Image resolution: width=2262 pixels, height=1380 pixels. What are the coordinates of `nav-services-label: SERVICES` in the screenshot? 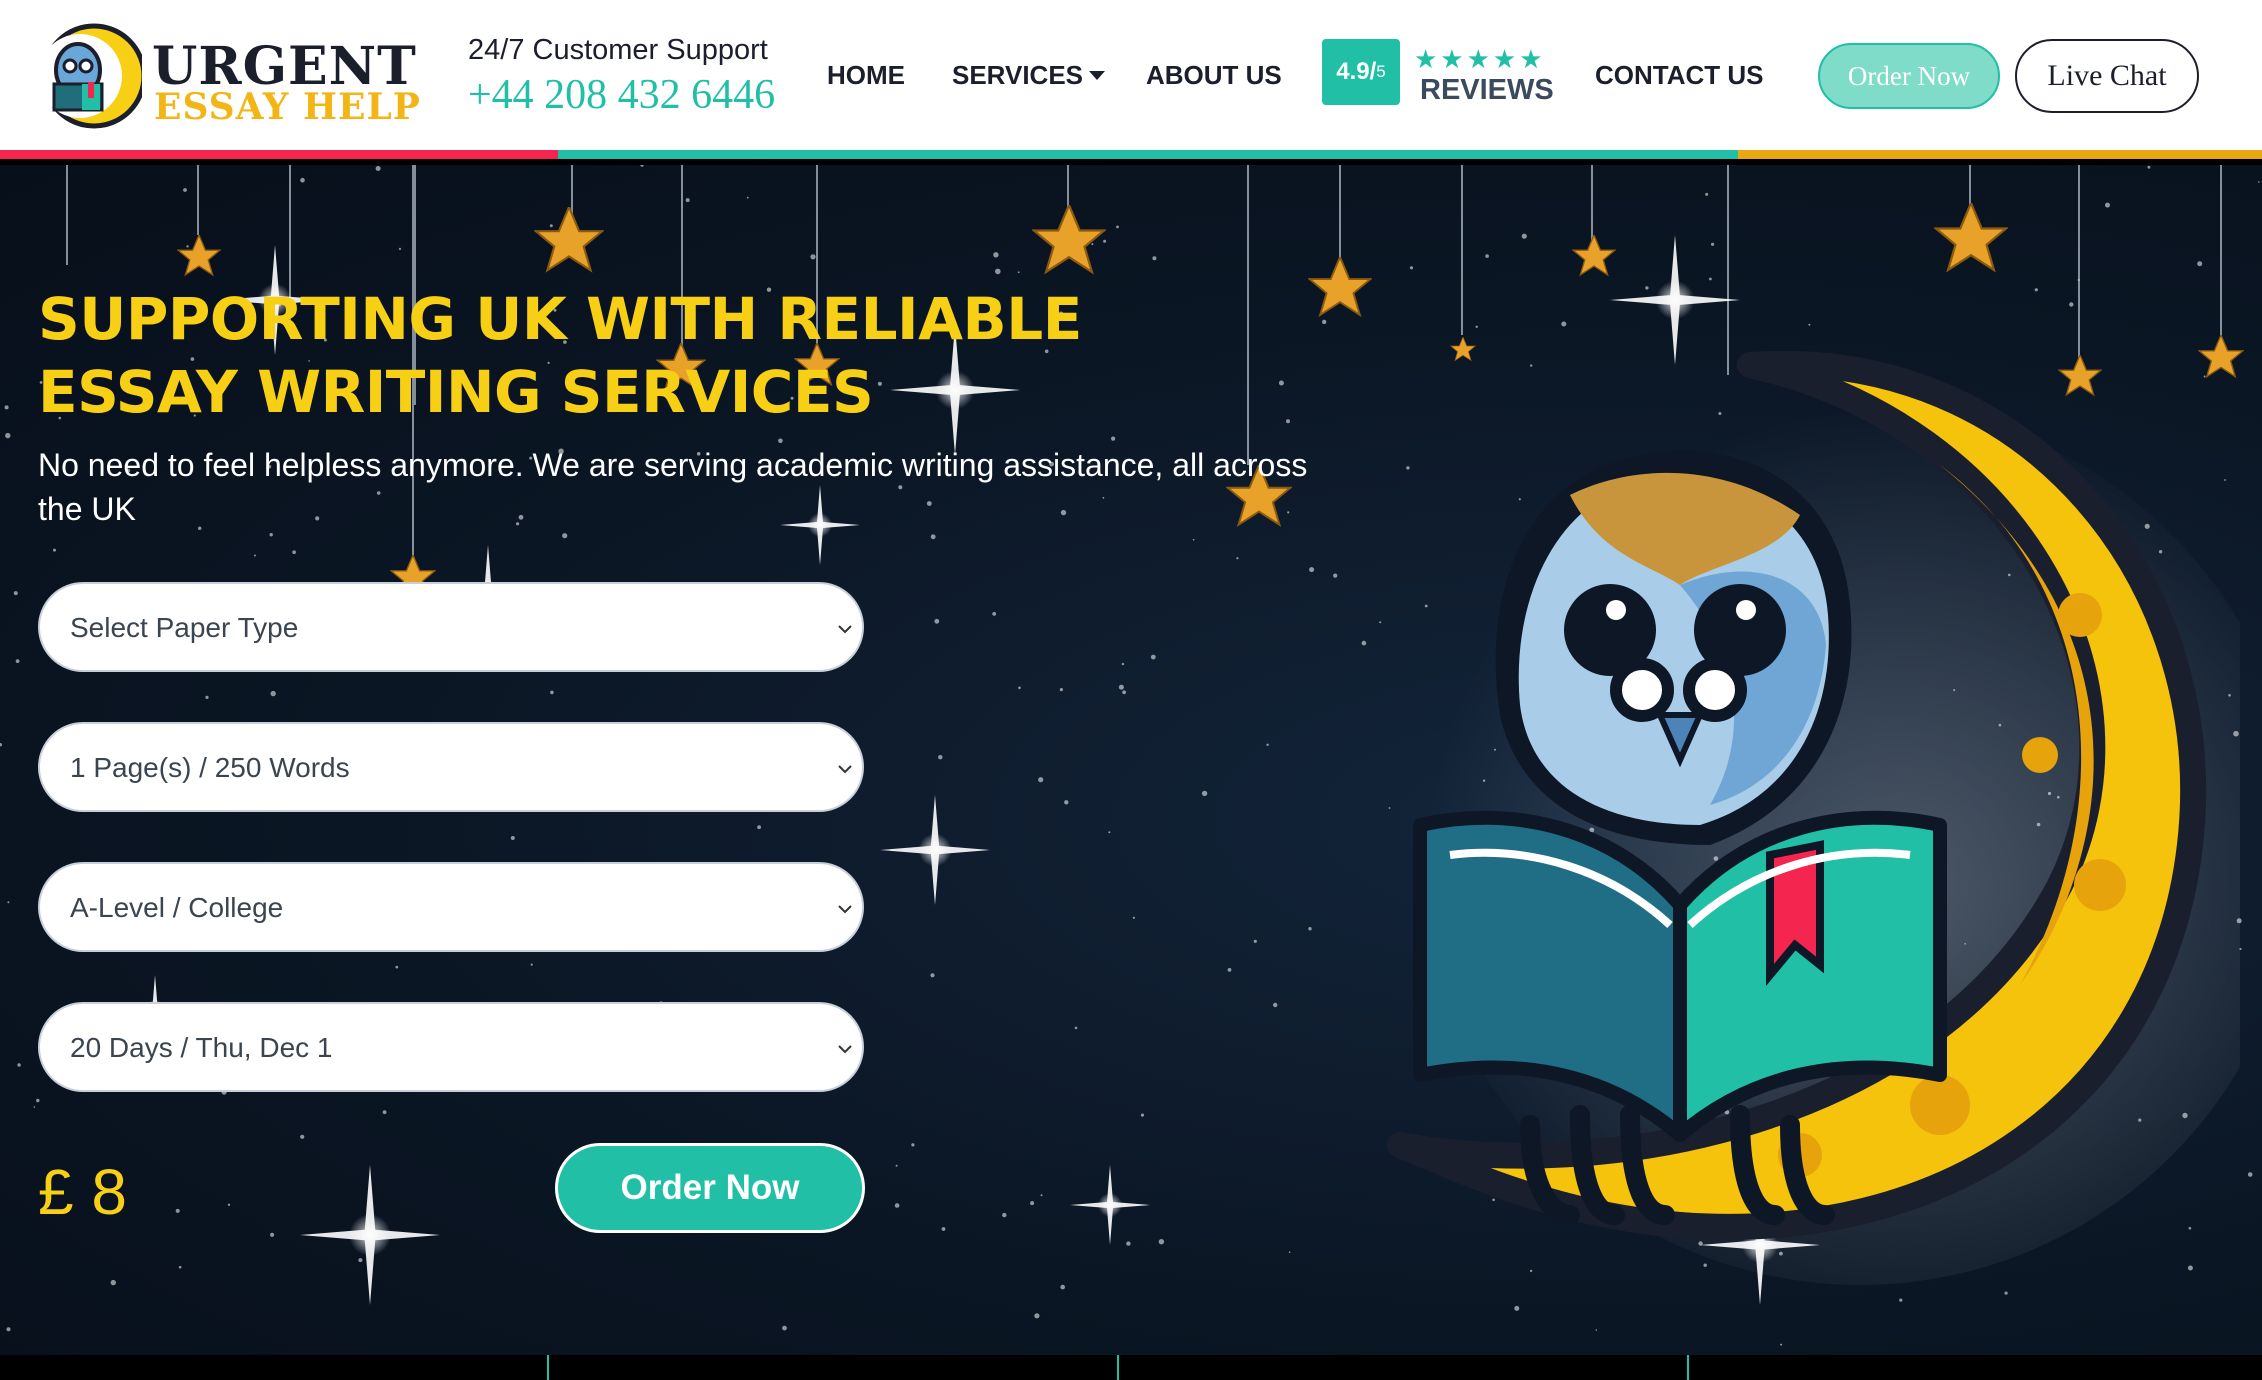 It's located at (1018, 75).